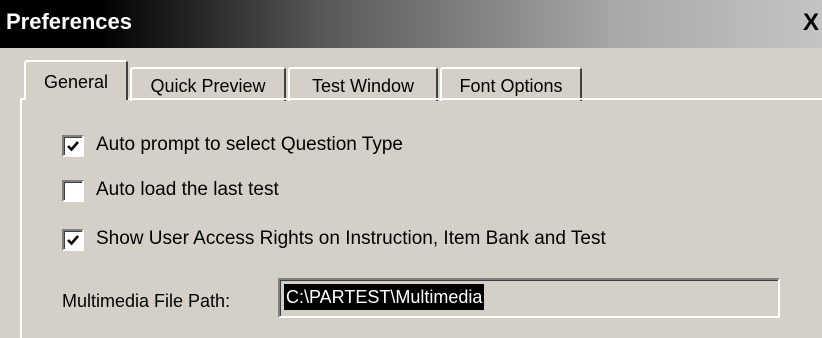 Image resolution: width=822 pixels, height=338 pixels. Describe the element at coordinates (69, 21) in the screenshot. I see `window-title: Preferences` at that location.